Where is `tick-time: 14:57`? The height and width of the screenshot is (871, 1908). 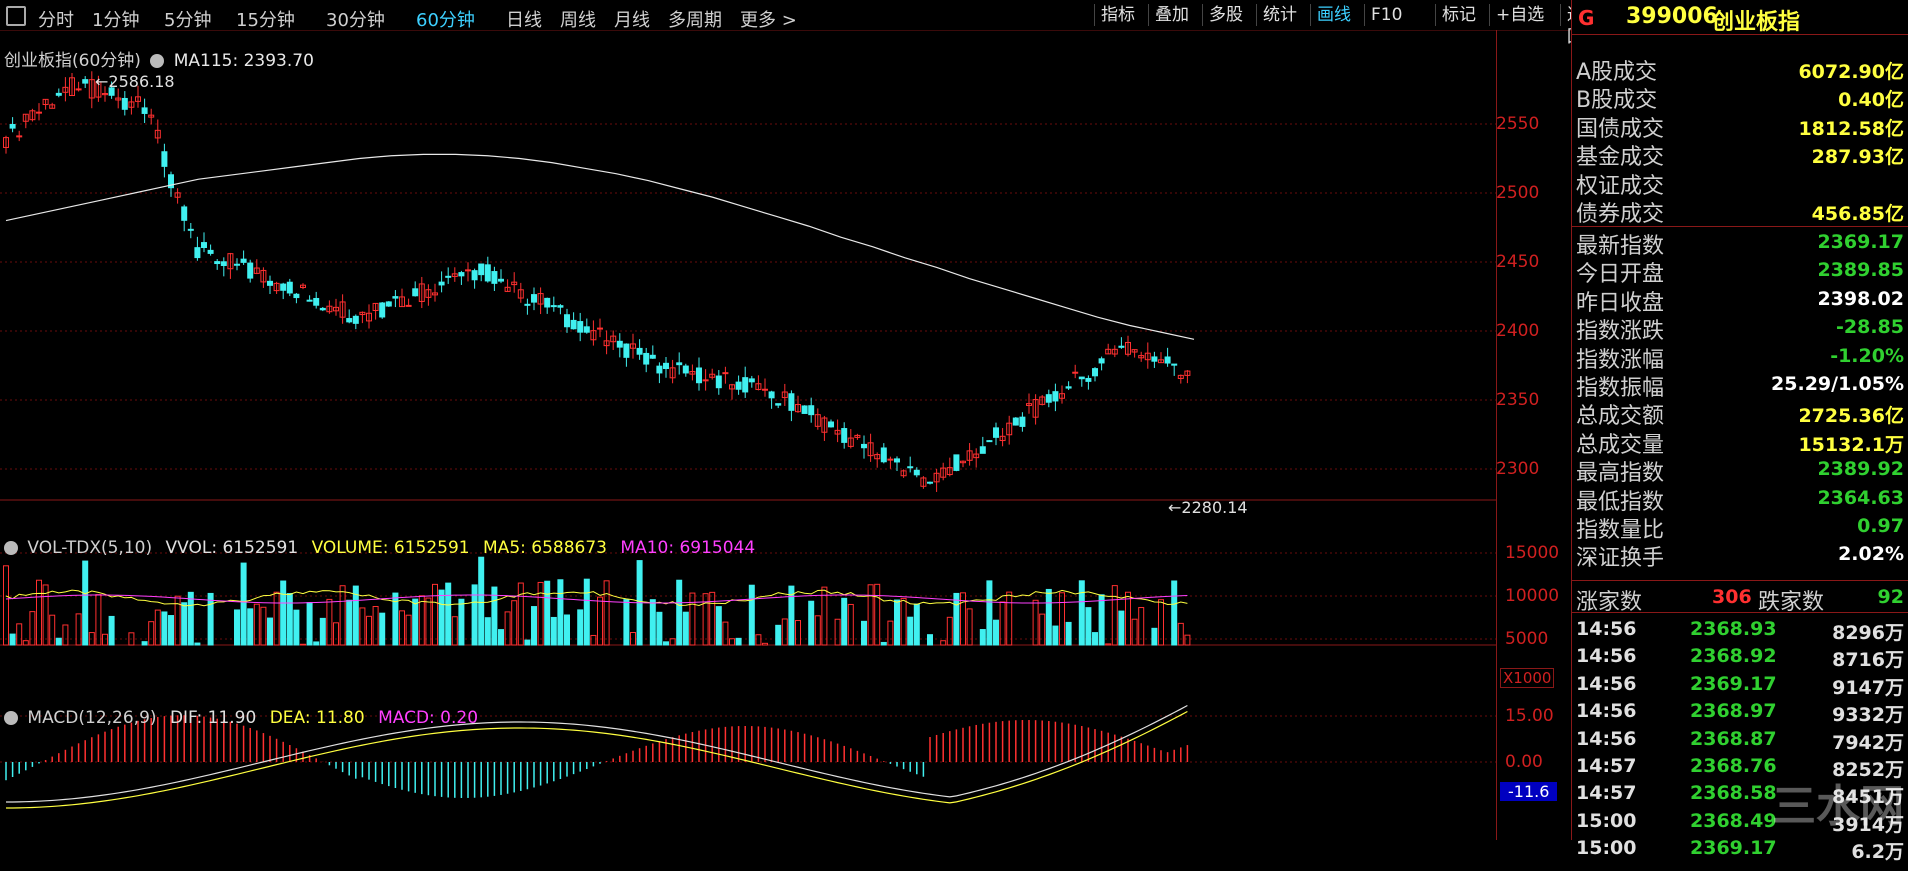 tick-time: 14:57 is located at coordinates (1606, 793).